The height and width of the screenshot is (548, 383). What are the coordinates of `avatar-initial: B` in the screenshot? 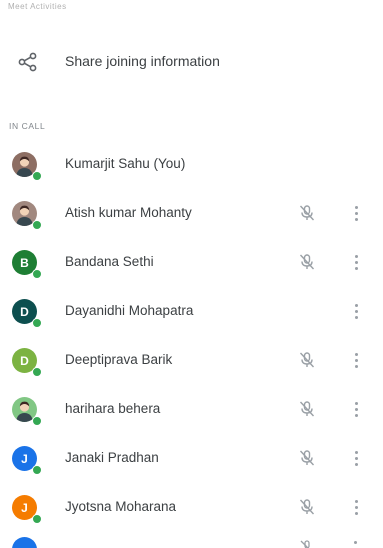 It's located at (24, 262).